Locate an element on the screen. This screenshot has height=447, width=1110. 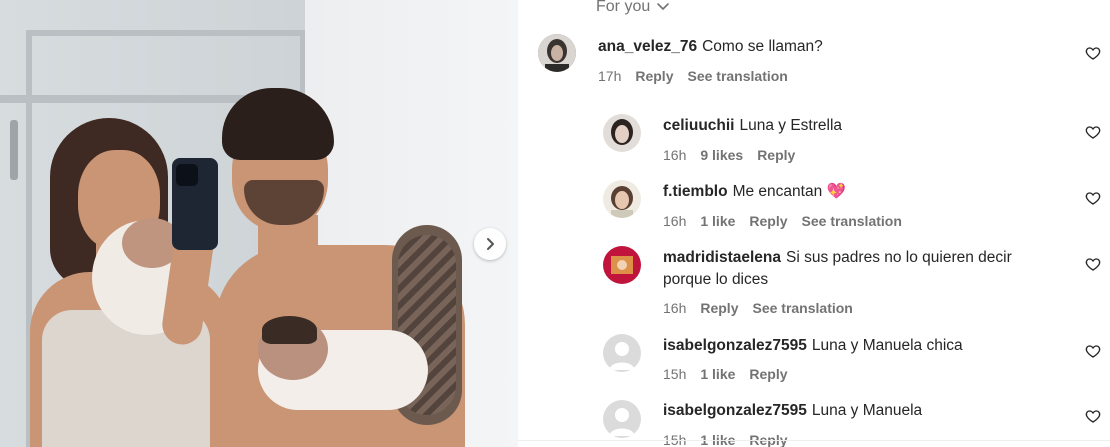
comment-time: 15h is located at coordinates (675, 374).